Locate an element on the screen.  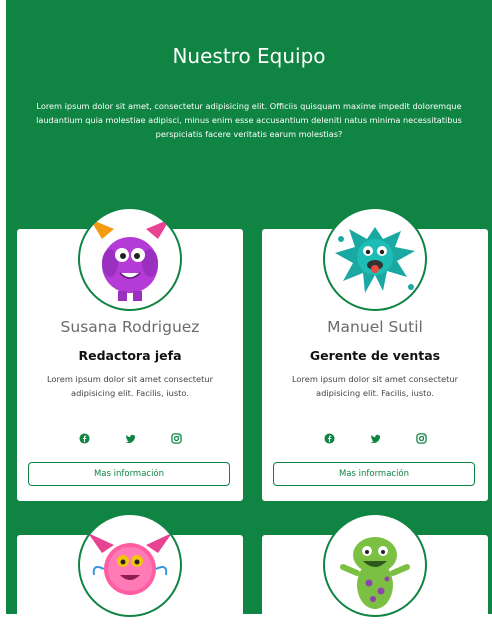
purple-monster-icon is located at coordinates (130, 260).